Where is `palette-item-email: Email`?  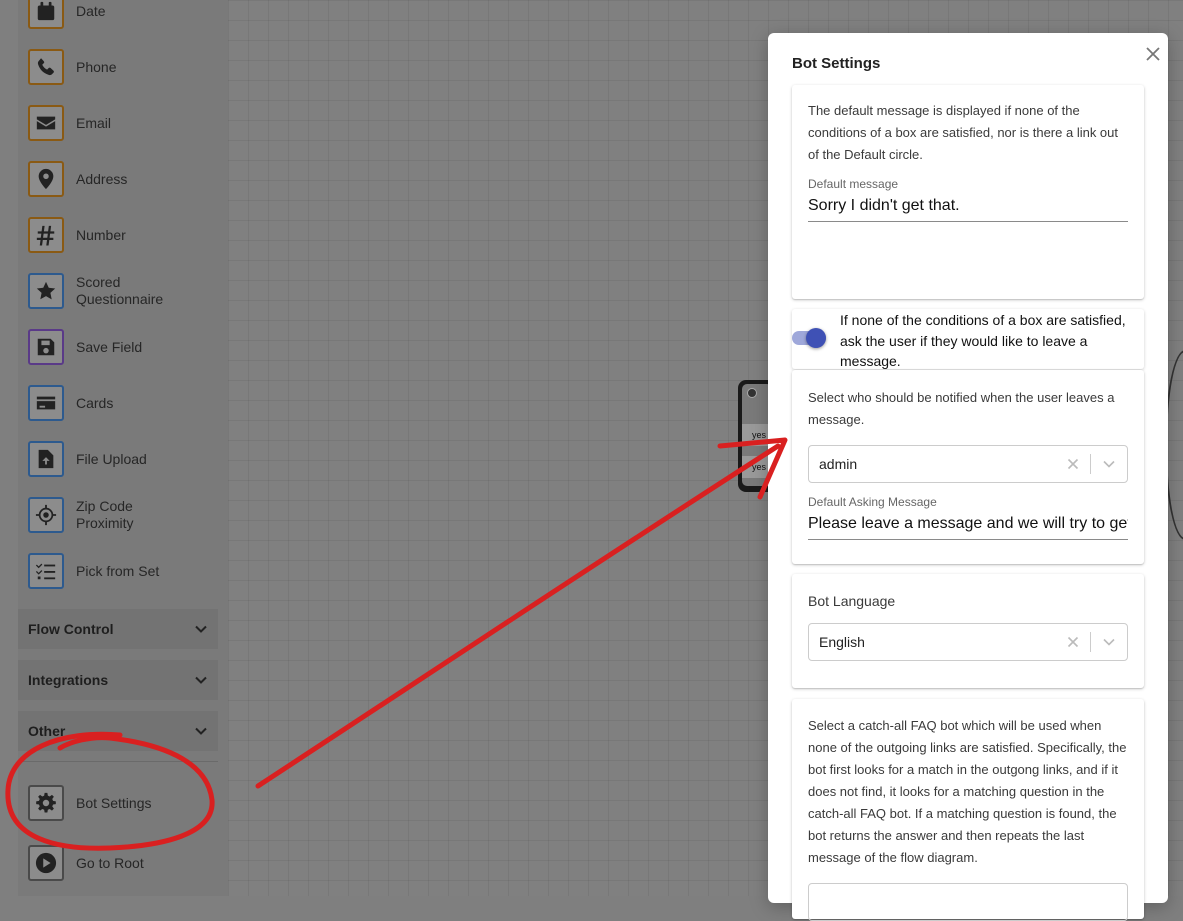 palette-item-email: Email is located at coordinates (107, 123).